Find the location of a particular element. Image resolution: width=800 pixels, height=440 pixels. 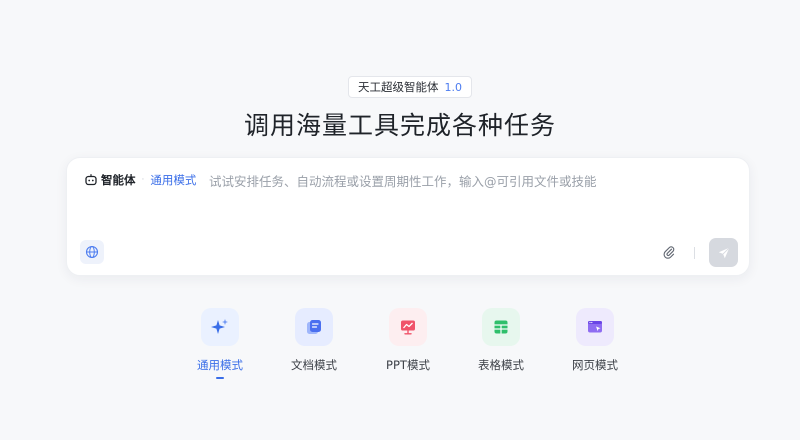

web-search-button is located at coordinates (92, 252).